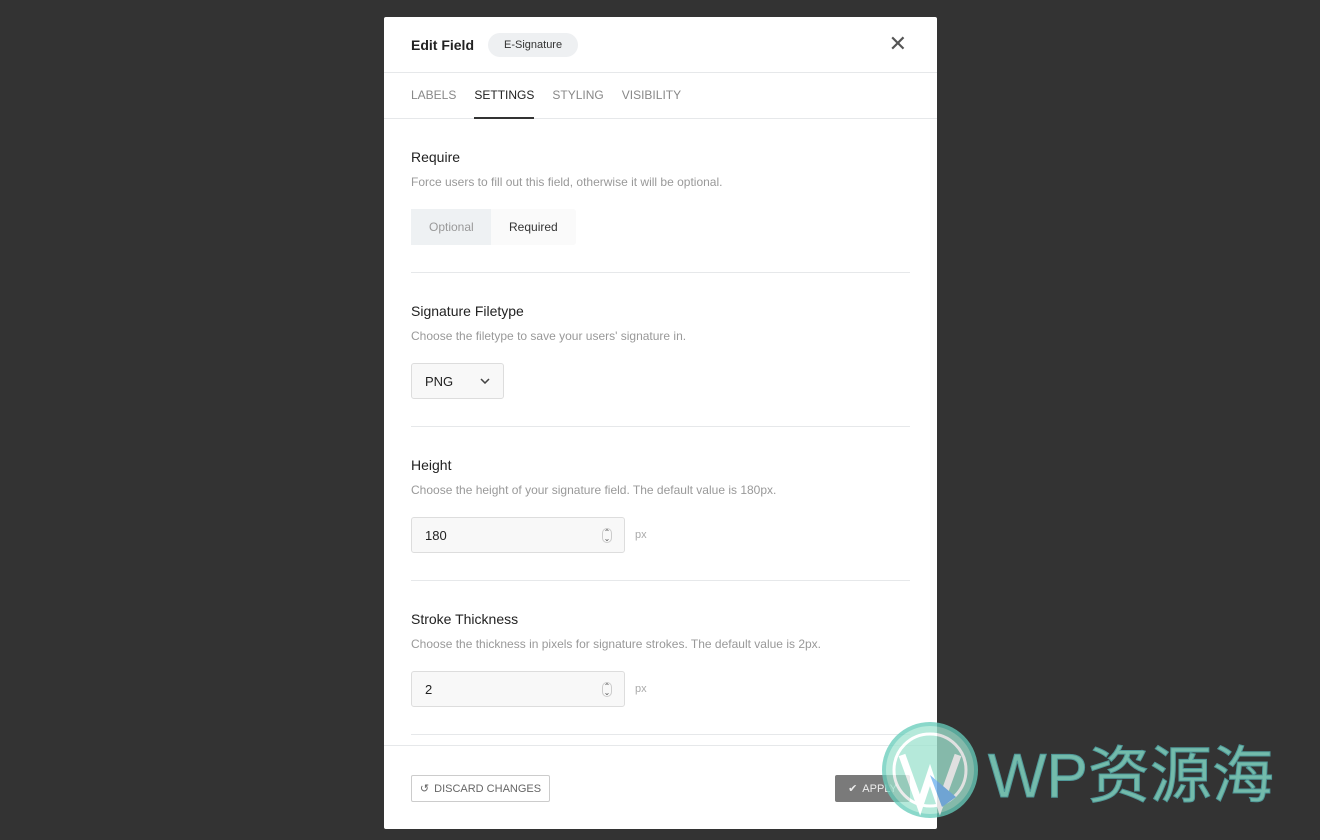 Image resolution: width=1320 pixels, height=840 pixels. Describe the element at coordinates (431, 465) in the screenshot. I see `section-title: Height` at that location.